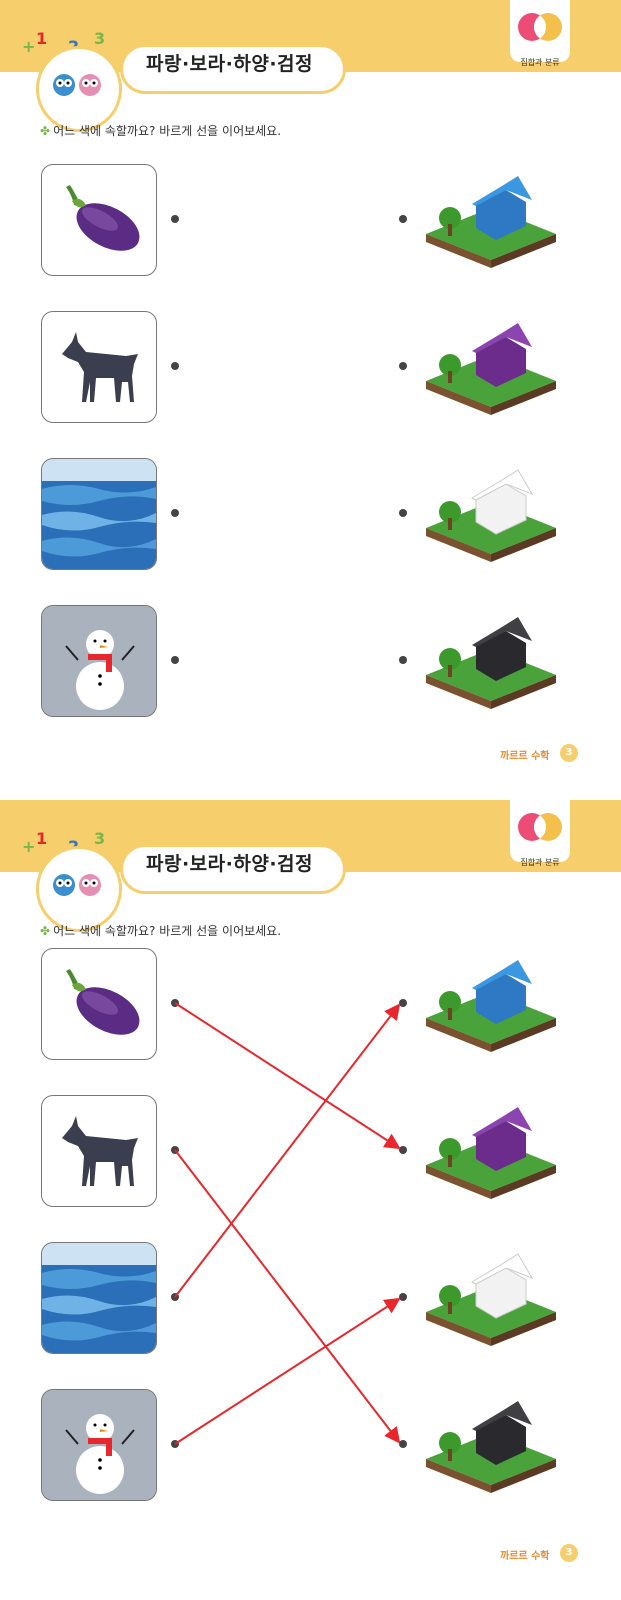  I want to click on snowman-tile, so click(99, 661).